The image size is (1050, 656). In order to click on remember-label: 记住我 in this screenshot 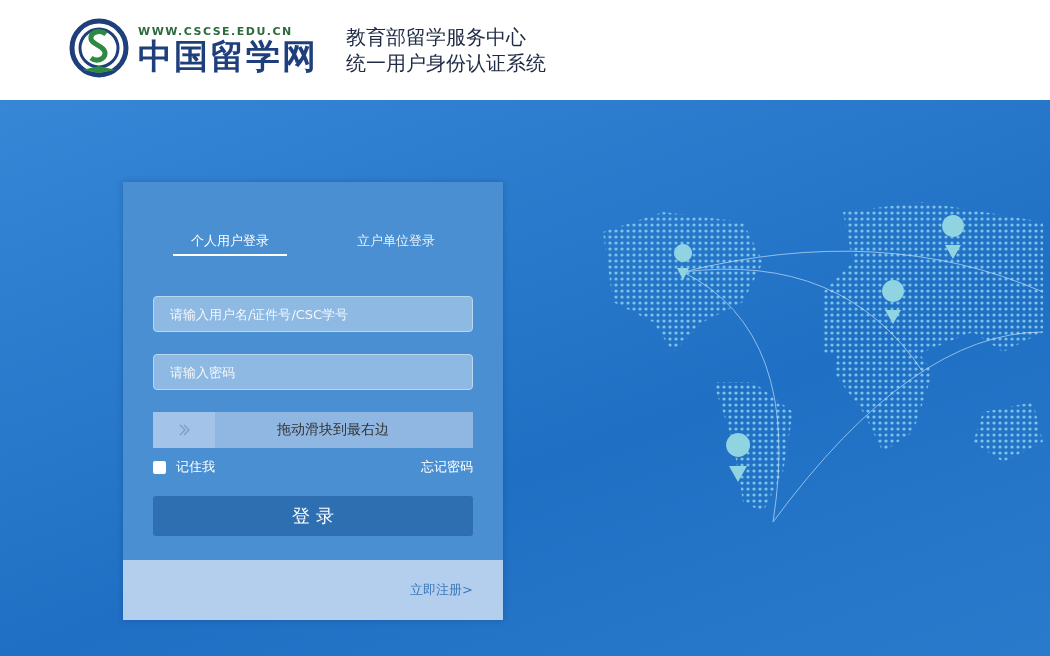, I will do `click(195, 467)`.